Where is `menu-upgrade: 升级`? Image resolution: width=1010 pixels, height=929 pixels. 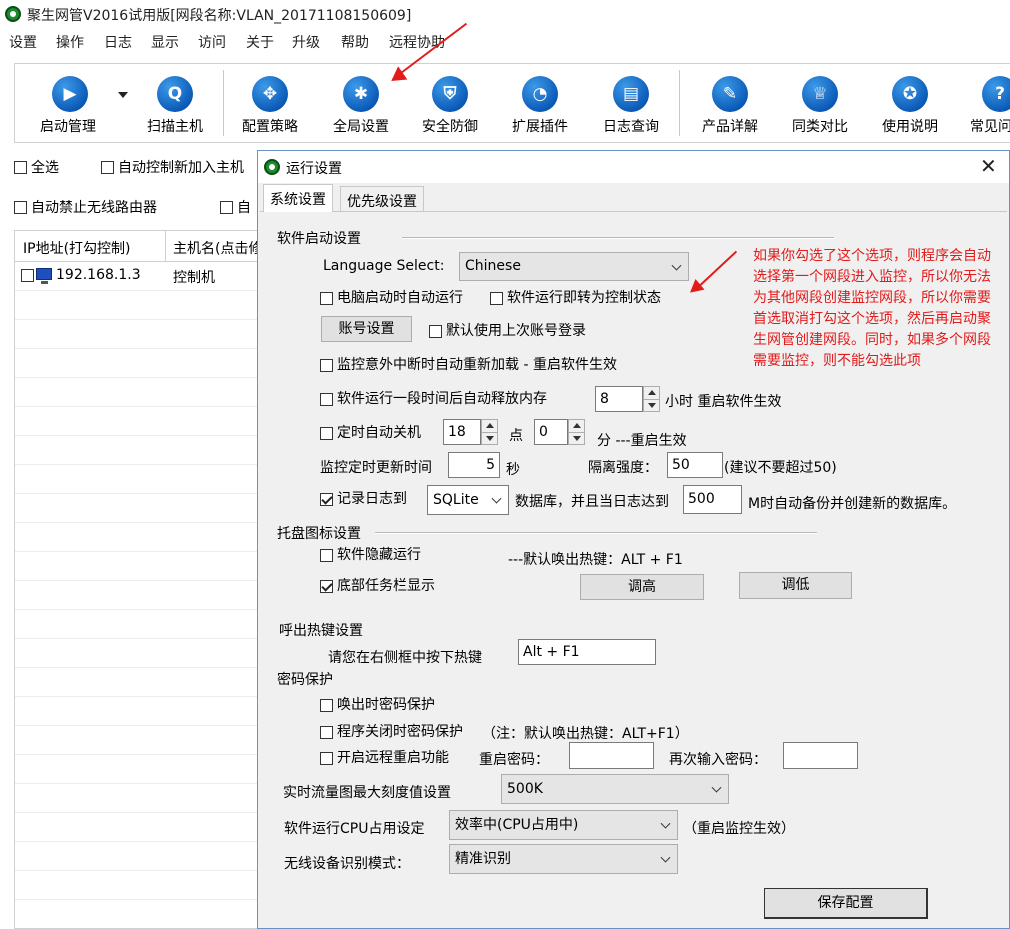
menu-upgrade: 升级 is located at coordinates (306, 42).